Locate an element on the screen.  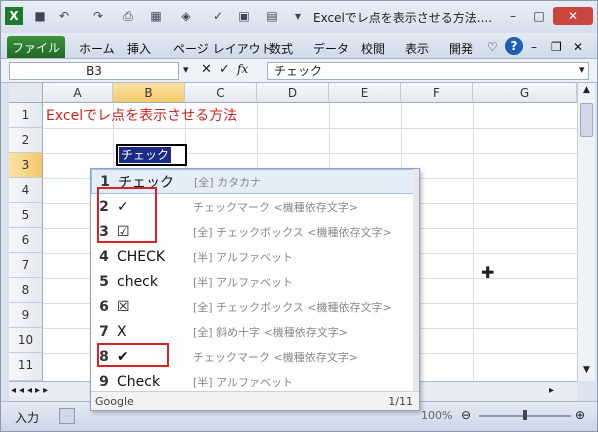
candidate-number: 5 is located at coordinates (104, 281).